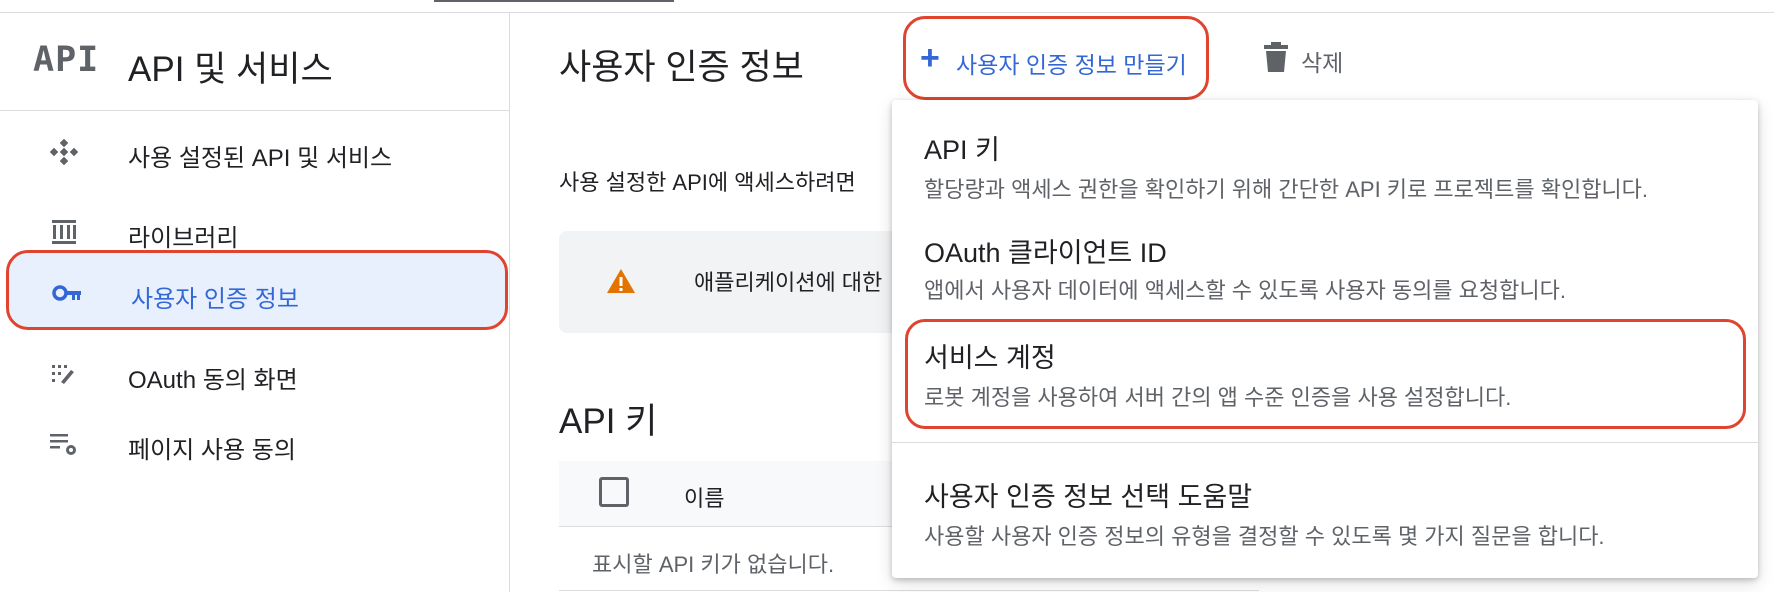 The width and height of the screenshot is (1774, 592). Describe the element at coordinates (63, 444) in the screenshot. I see `page-settings-icon` at that location.